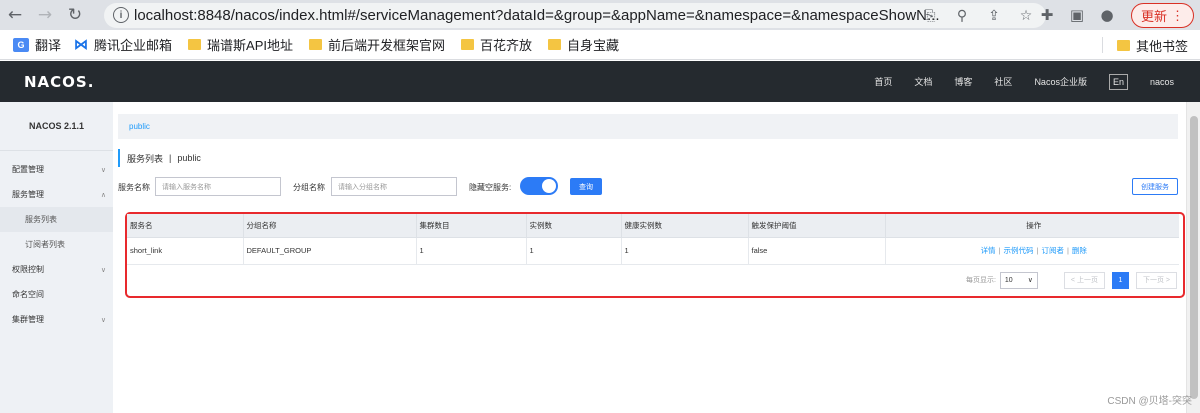 This screenshot has height=413, width=1200. I want to click on bookmark-folder: 百花齐放, so click(496, 44).